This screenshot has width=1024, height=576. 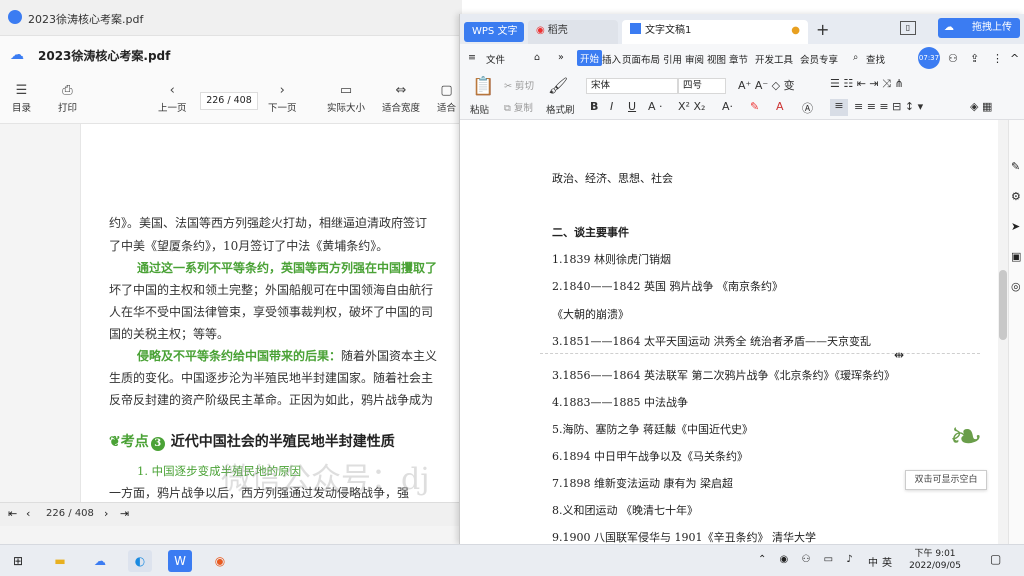 What do you see at coordinates (1003, 305) in the screenshot?
I see `scroll-thumb` at bounding box center [1003, 305].